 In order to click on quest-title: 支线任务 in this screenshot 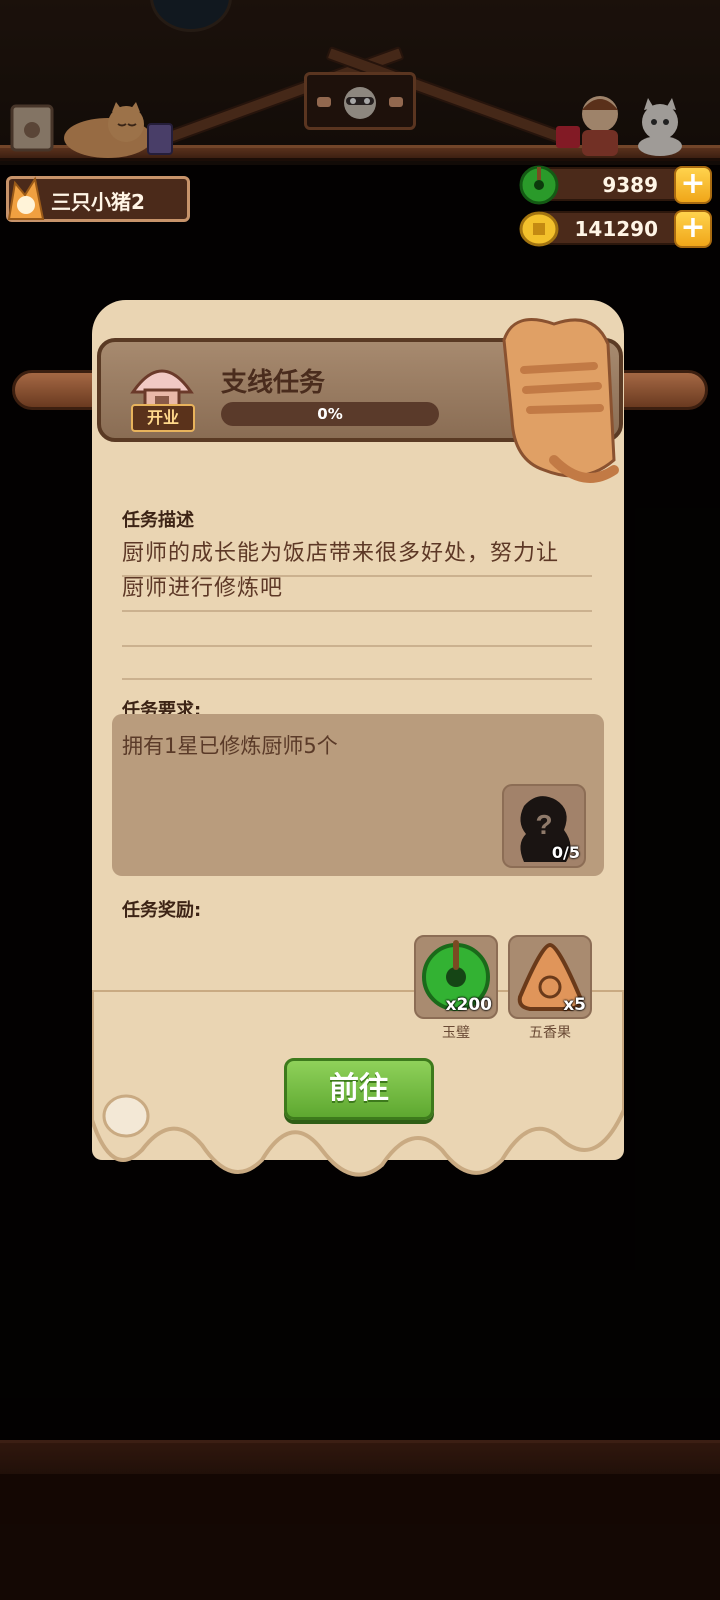, I will do `click(273, 383)`.